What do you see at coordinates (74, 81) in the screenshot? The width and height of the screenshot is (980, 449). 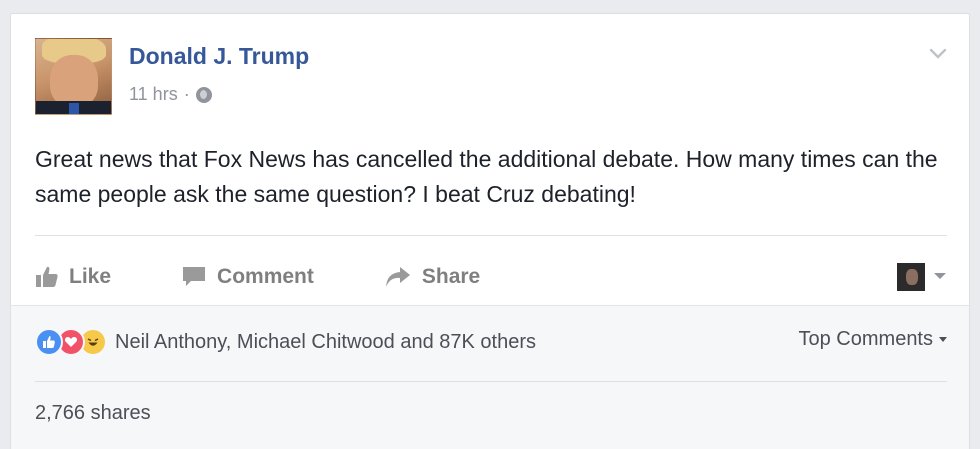 I see `avatar-face` at bounding box center [74, 81].